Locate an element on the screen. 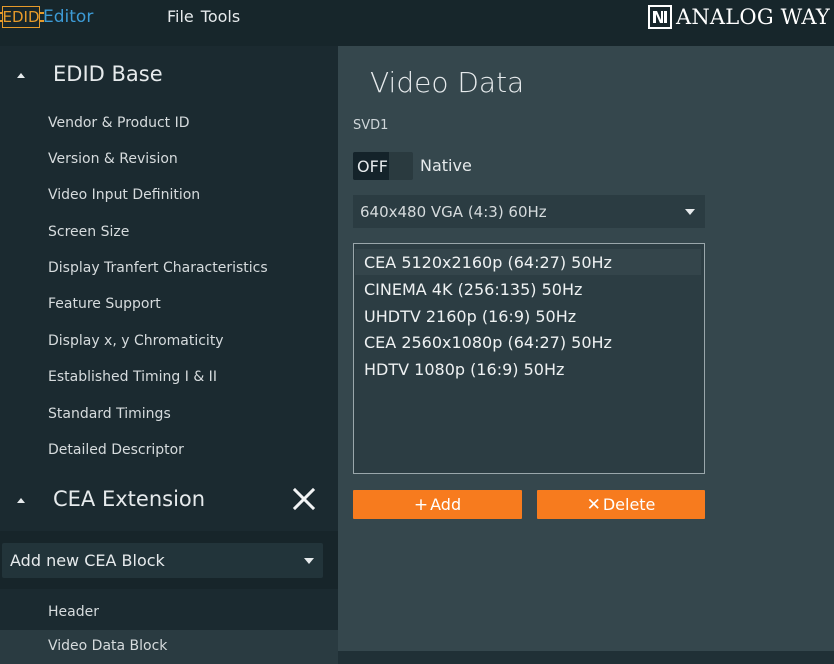  sidebar-item-version-revision: Version & Revision is located at coordinates (169, 160).